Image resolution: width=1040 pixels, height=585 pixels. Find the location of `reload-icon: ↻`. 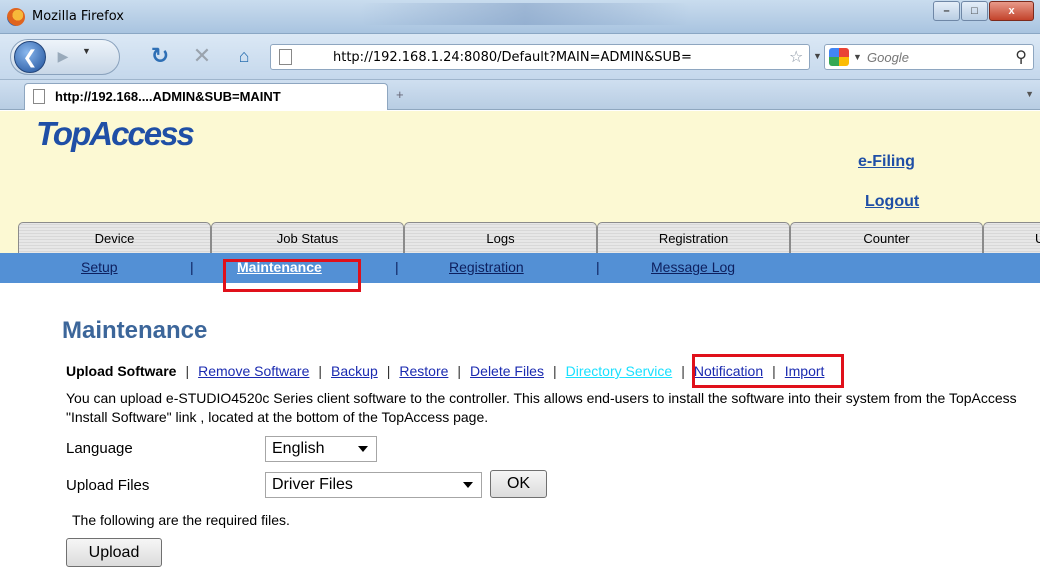

reload-icon: ↻ is located at coordinates (160, 55).